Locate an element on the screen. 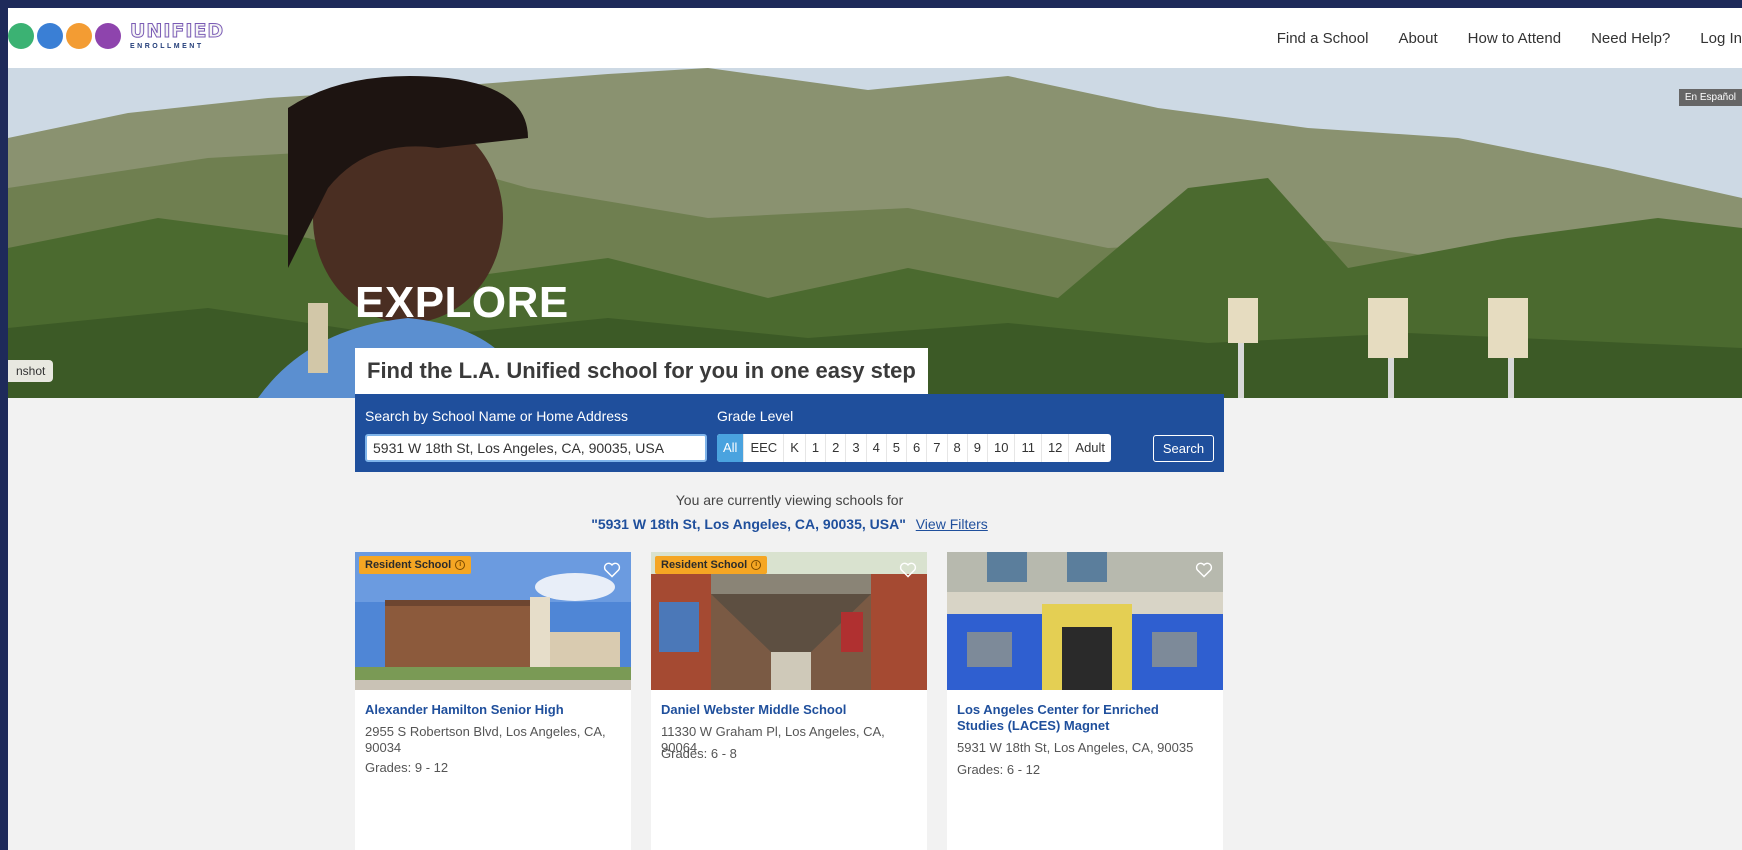 The height and width of the screenshot is (850, 1742). grade-option-10: 10 is located at coordinates (1002, 448).